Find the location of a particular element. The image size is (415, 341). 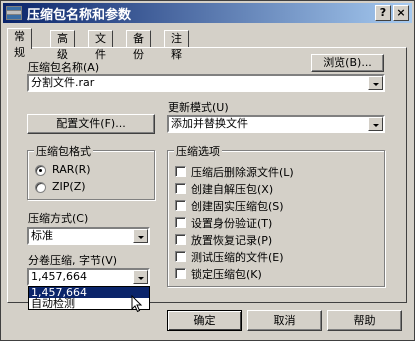

split-volume-dropdown-button is located at coordinates (140, 277).